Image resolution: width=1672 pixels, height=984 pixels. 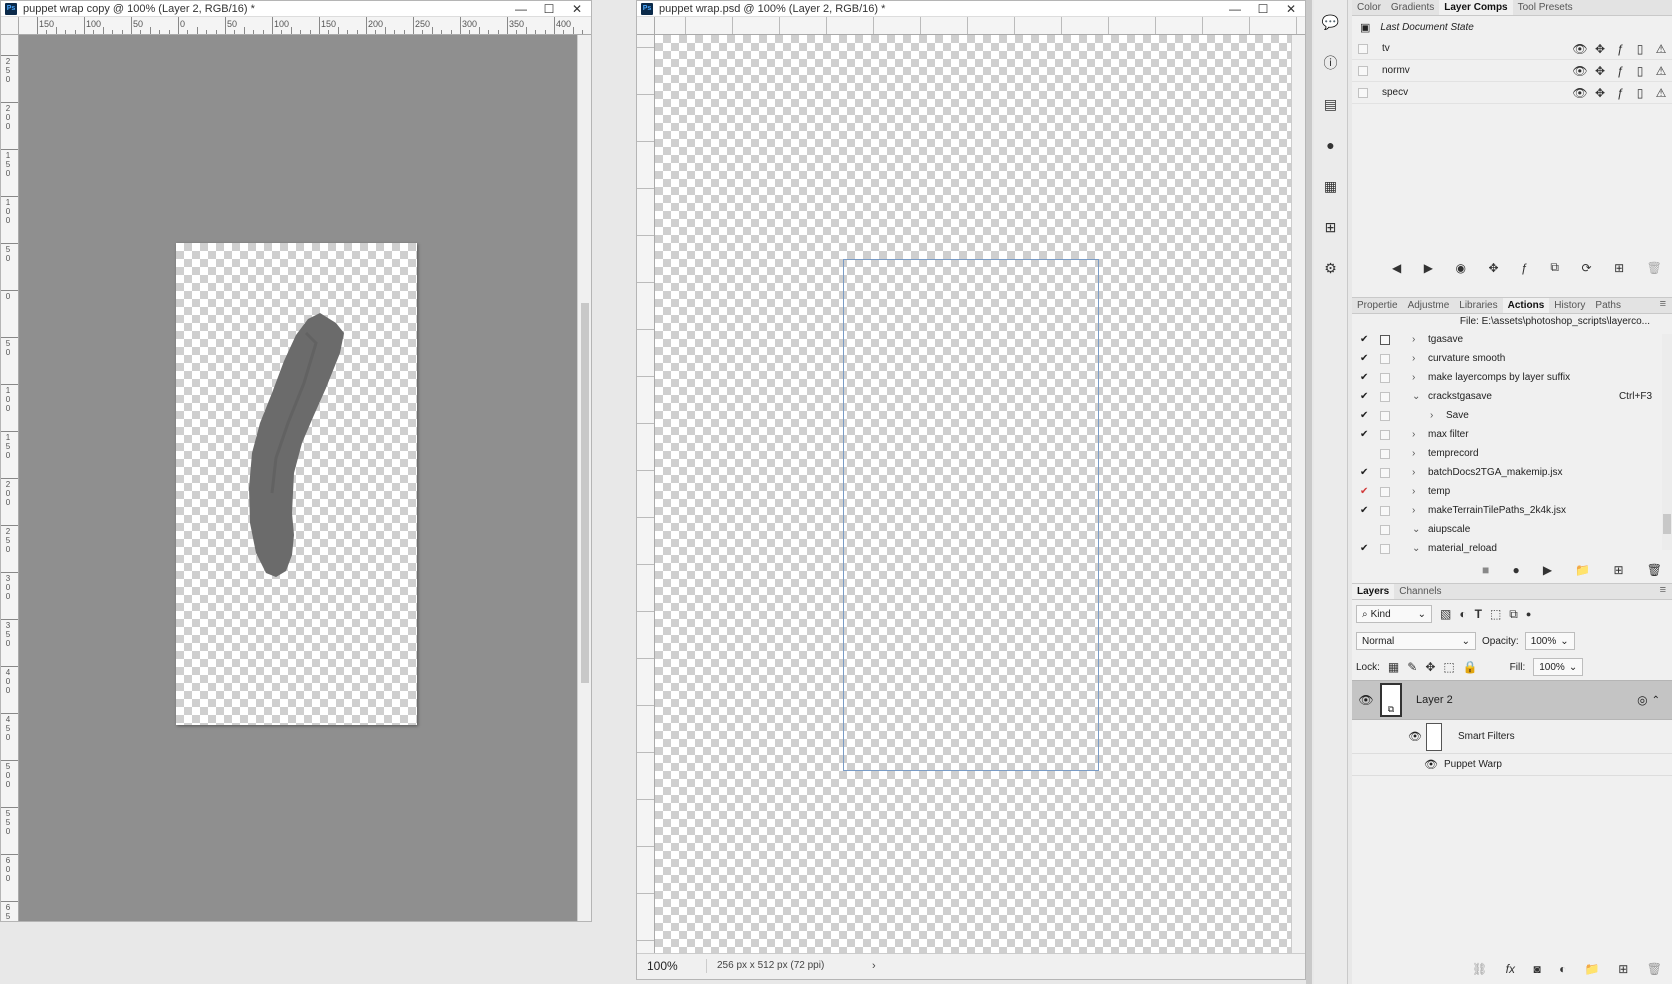 What do you see at coordinates (874, 966) in the screenshot?
I see `status-chevron-icon: ›` at bounding box center [874, 966].